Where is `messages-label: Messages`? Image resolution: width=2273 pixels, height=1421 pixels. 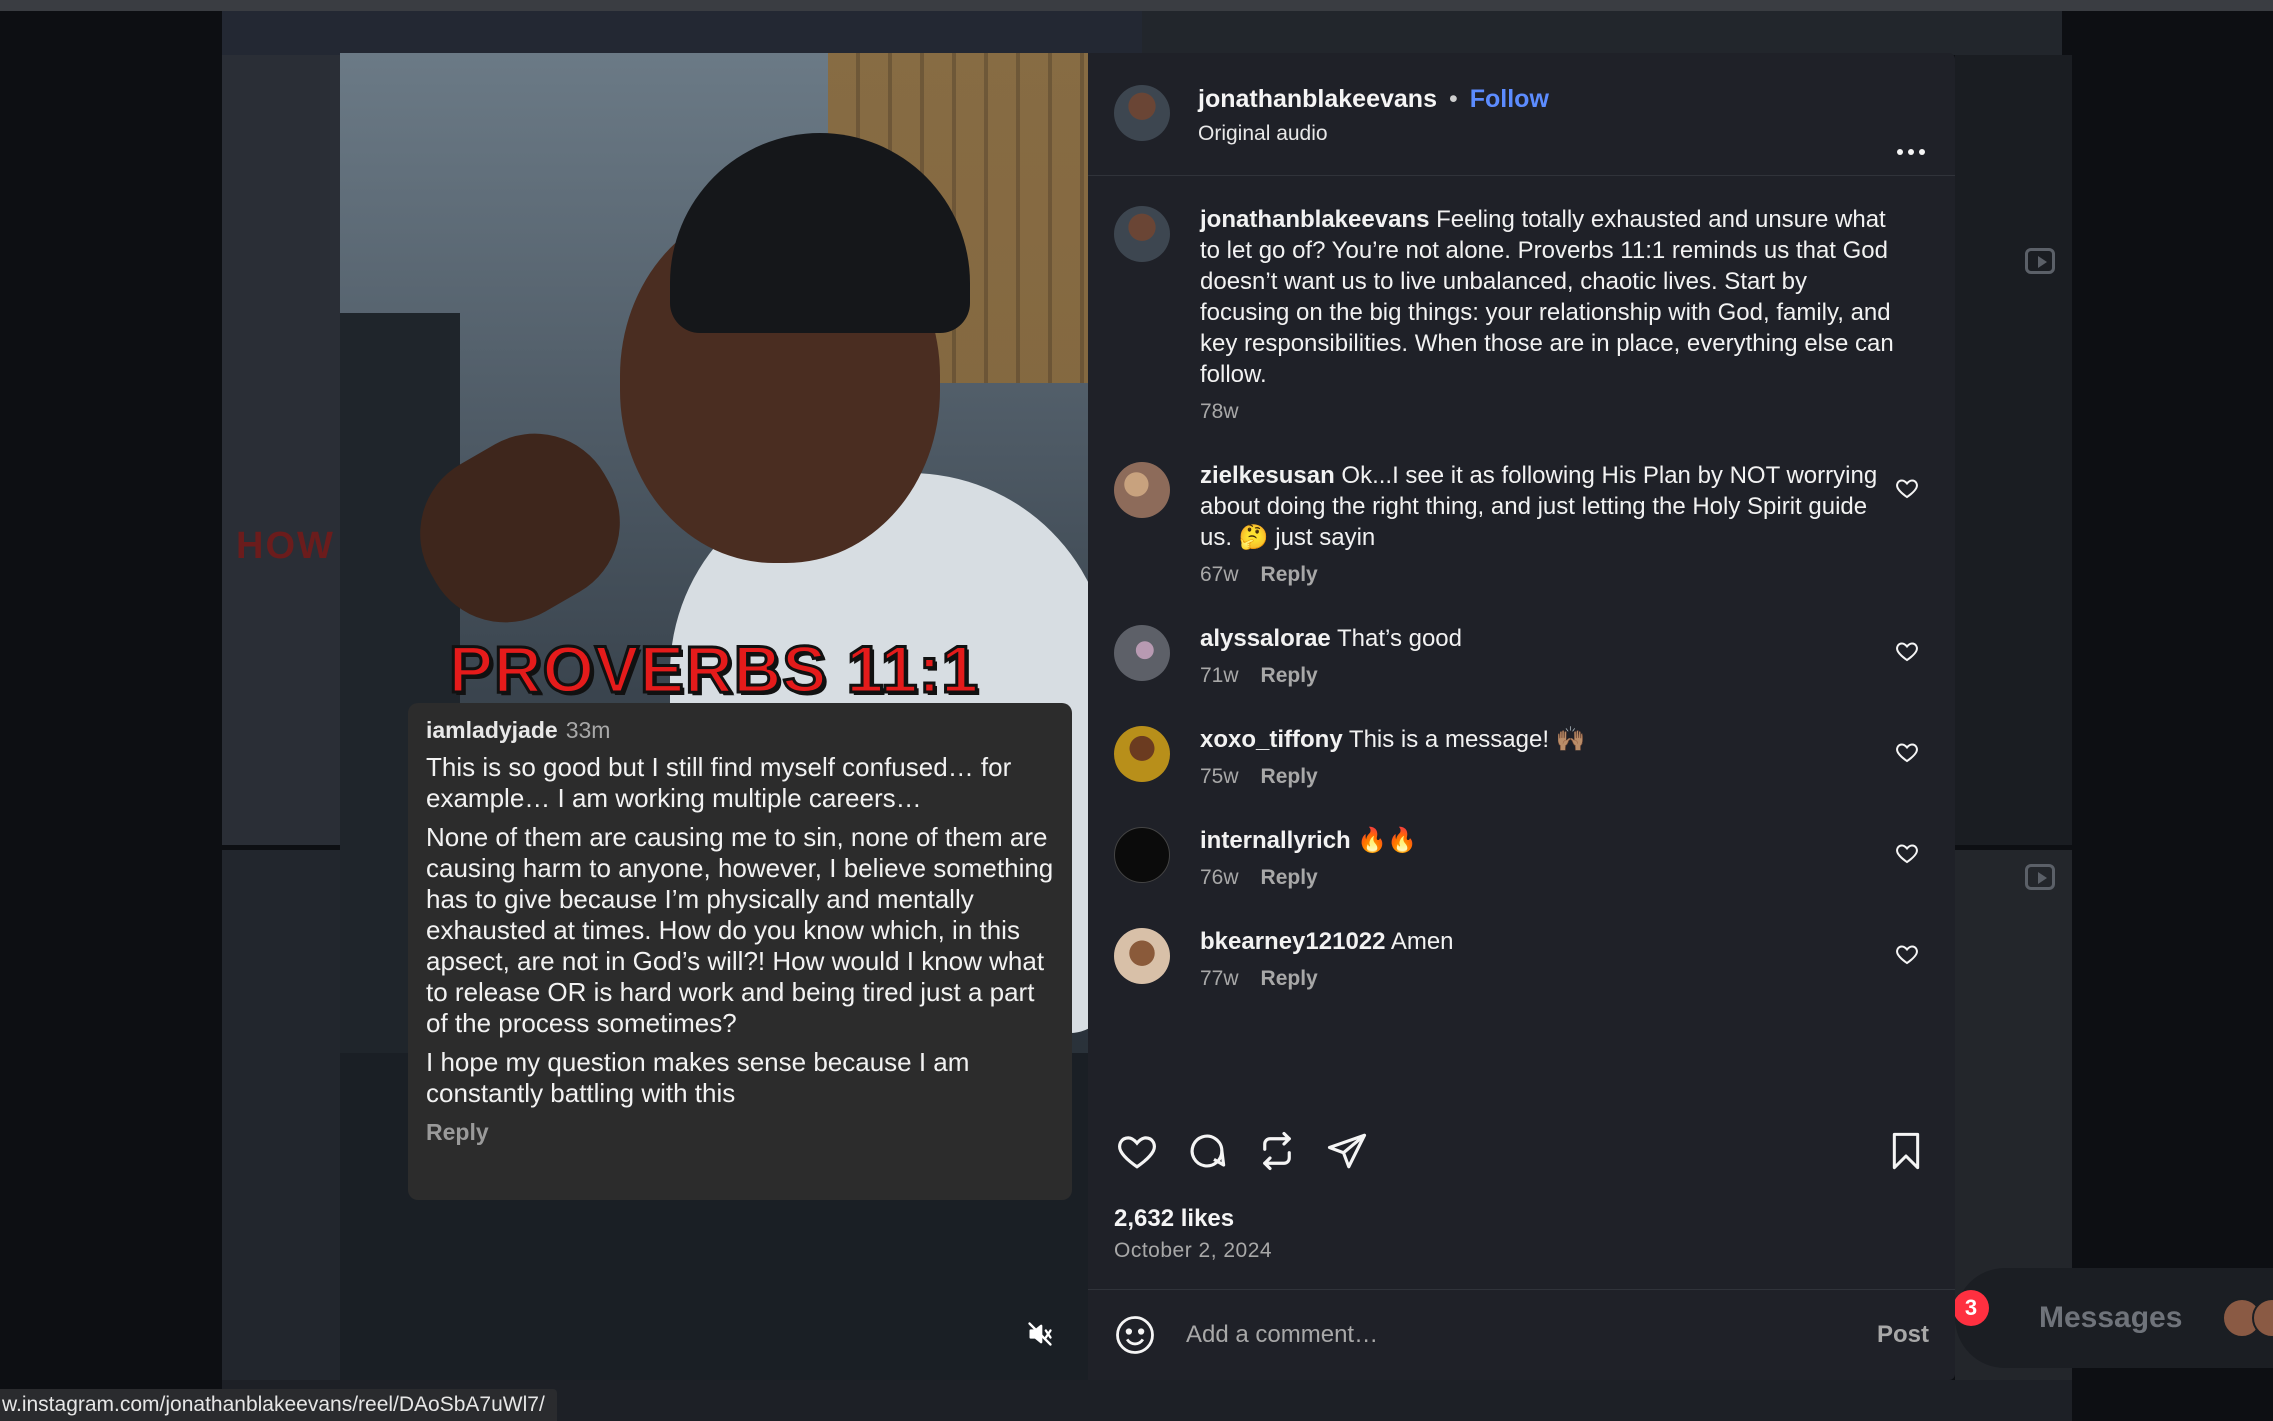
messages-label: Messages is located at coordinates (2111, 1317).